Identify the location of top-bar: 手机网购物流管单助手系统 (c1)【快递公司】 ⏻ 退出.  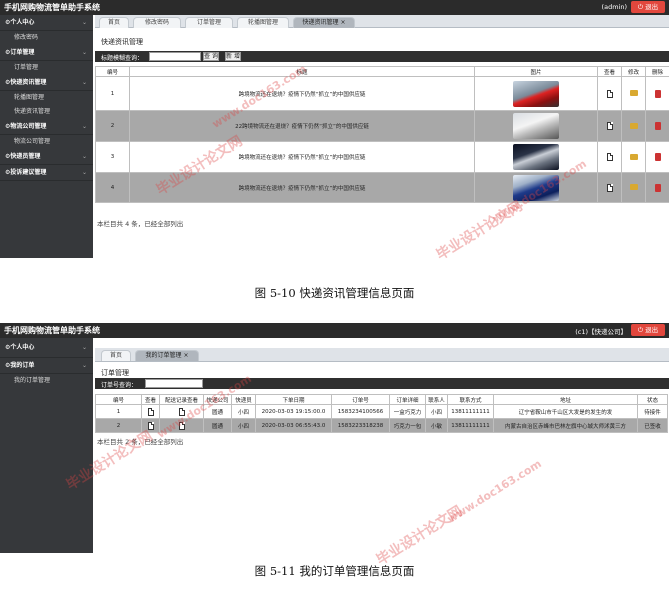
(334, 330).